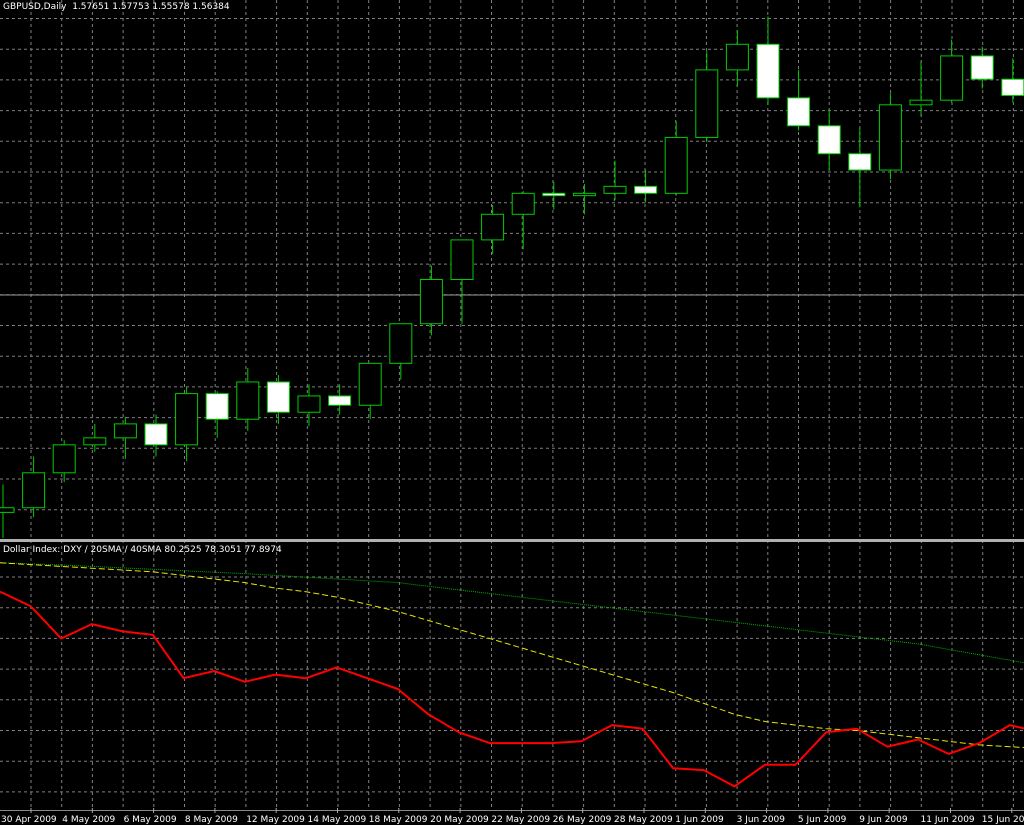 Image resolution: width=1024 pixels, height=825 pixels. I want to click on ohlc-values: 1.57651 1.57753 1.55578 1.56384, so click(151, 7).